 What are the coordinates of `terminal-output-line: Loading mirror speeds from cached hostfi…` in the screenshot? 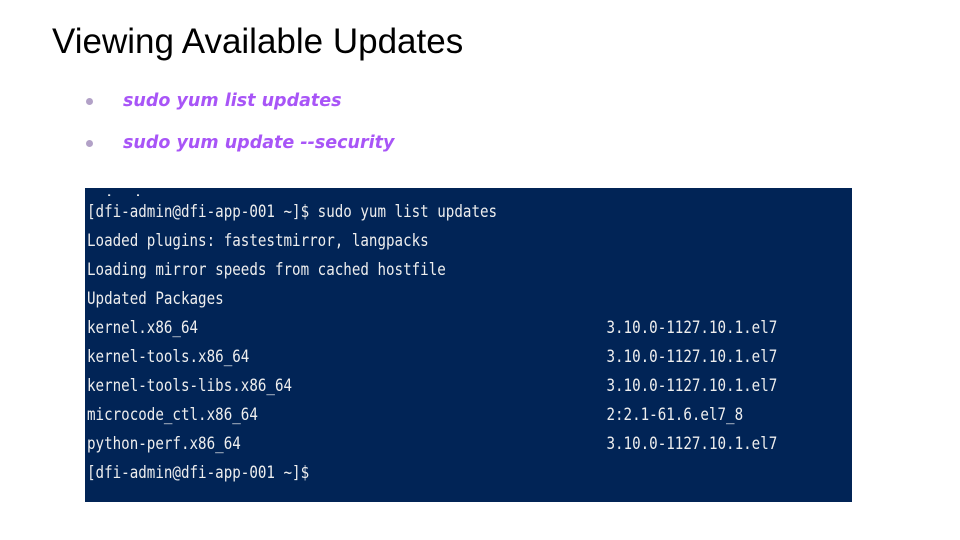 It's located at (266, 269).